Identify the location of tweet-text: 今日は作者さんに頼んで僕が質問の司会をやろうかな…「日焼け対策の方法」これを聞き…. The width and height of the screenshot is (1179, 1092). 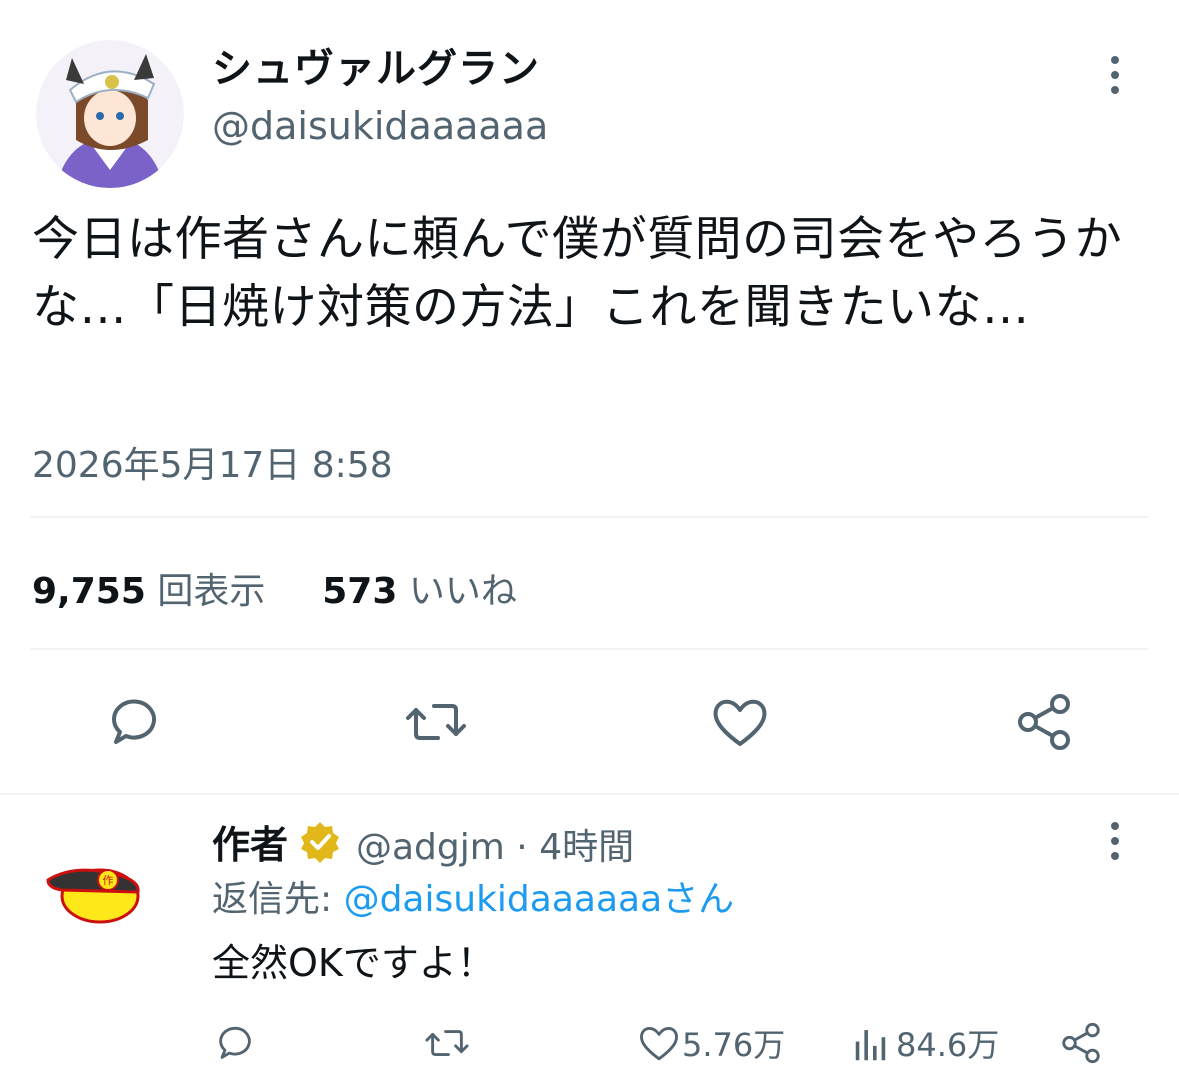
(577, 273).